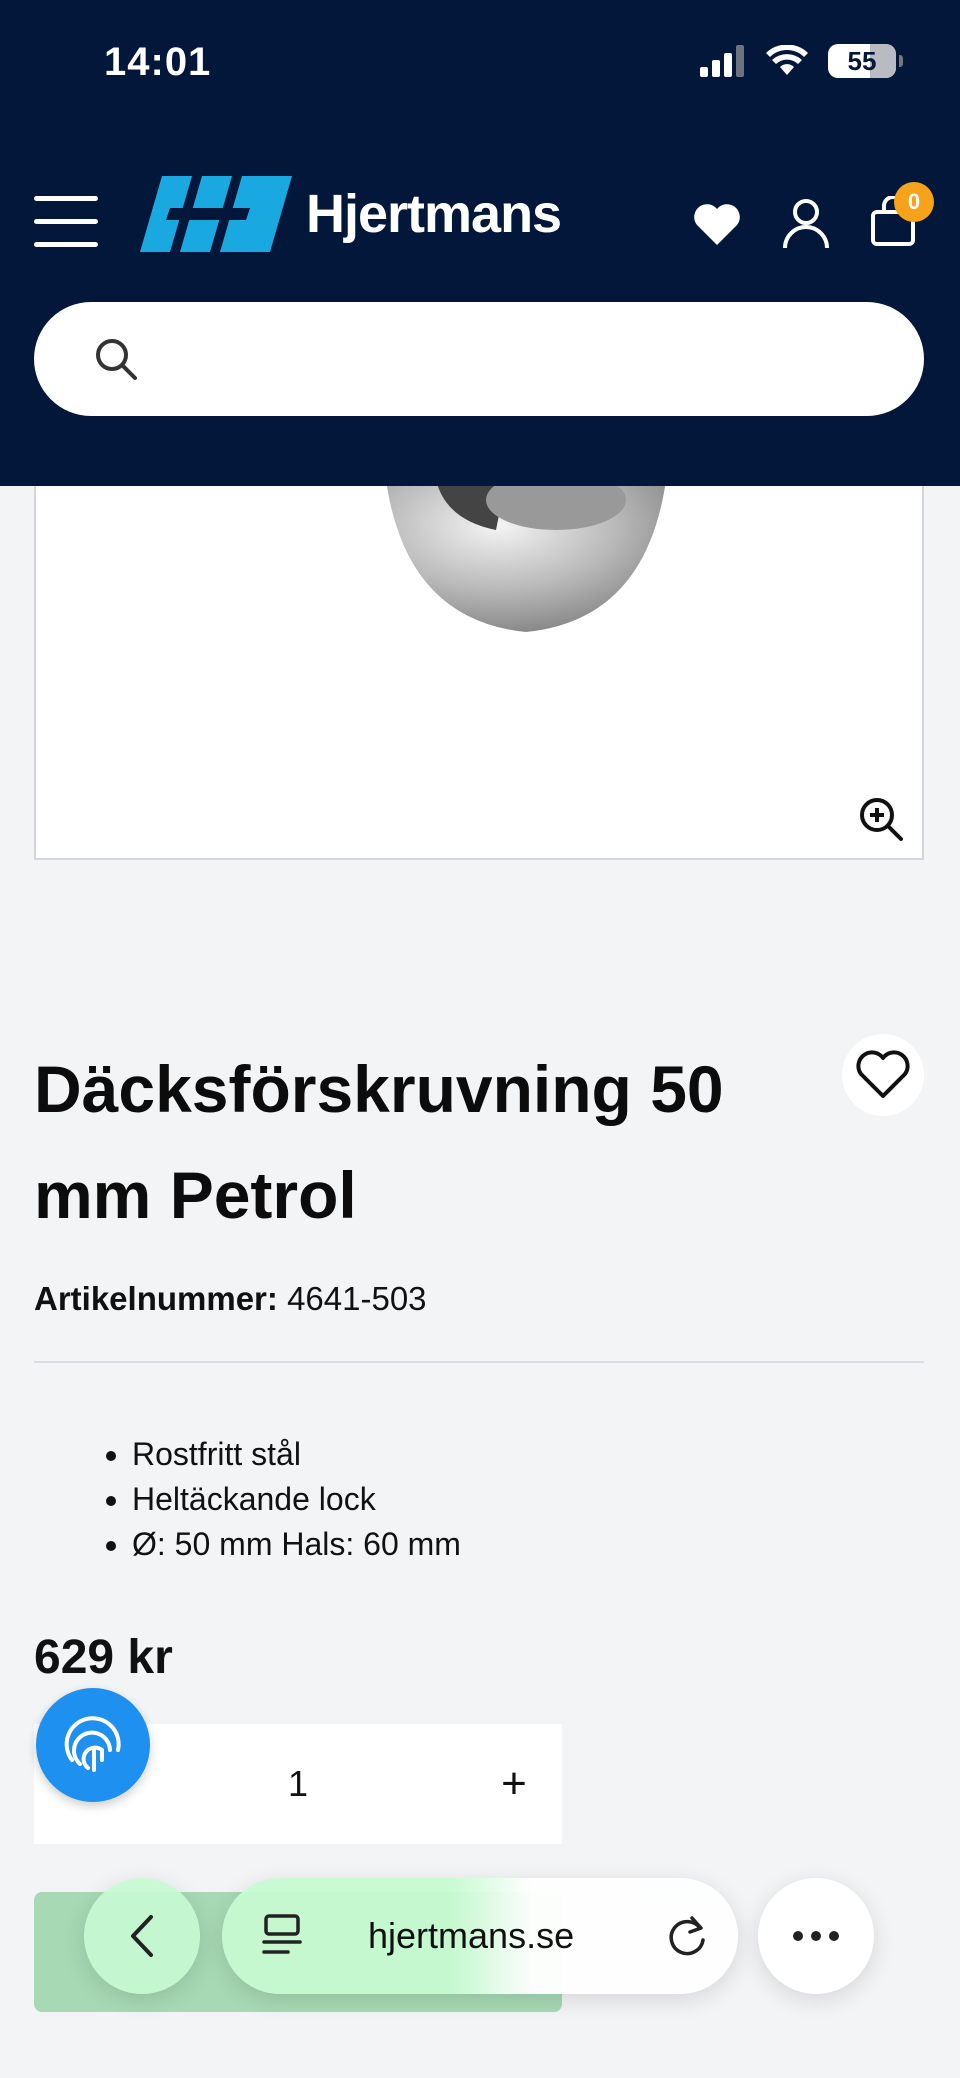 The height and width of the screenshot is (2078, 960). I want to click on site-logo: Hjertmans, so click(351, 214).